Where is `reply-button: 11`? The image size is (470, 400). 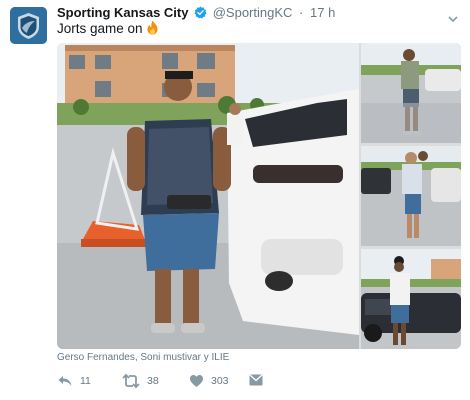 reply-button: 11 is located at coordinates (74, 381).